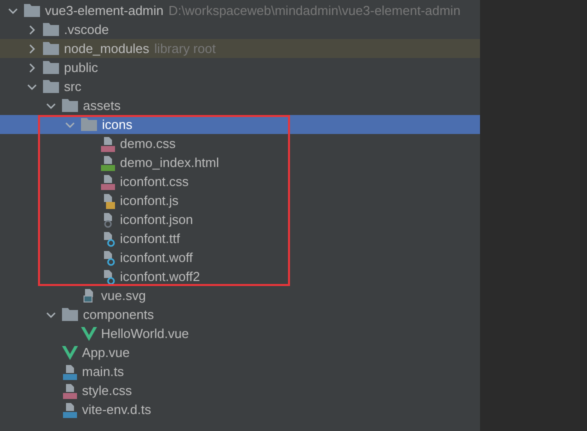 This screenshot has height=431, width=587. I want to click on file-row: vue.svg, so click(240, 295).